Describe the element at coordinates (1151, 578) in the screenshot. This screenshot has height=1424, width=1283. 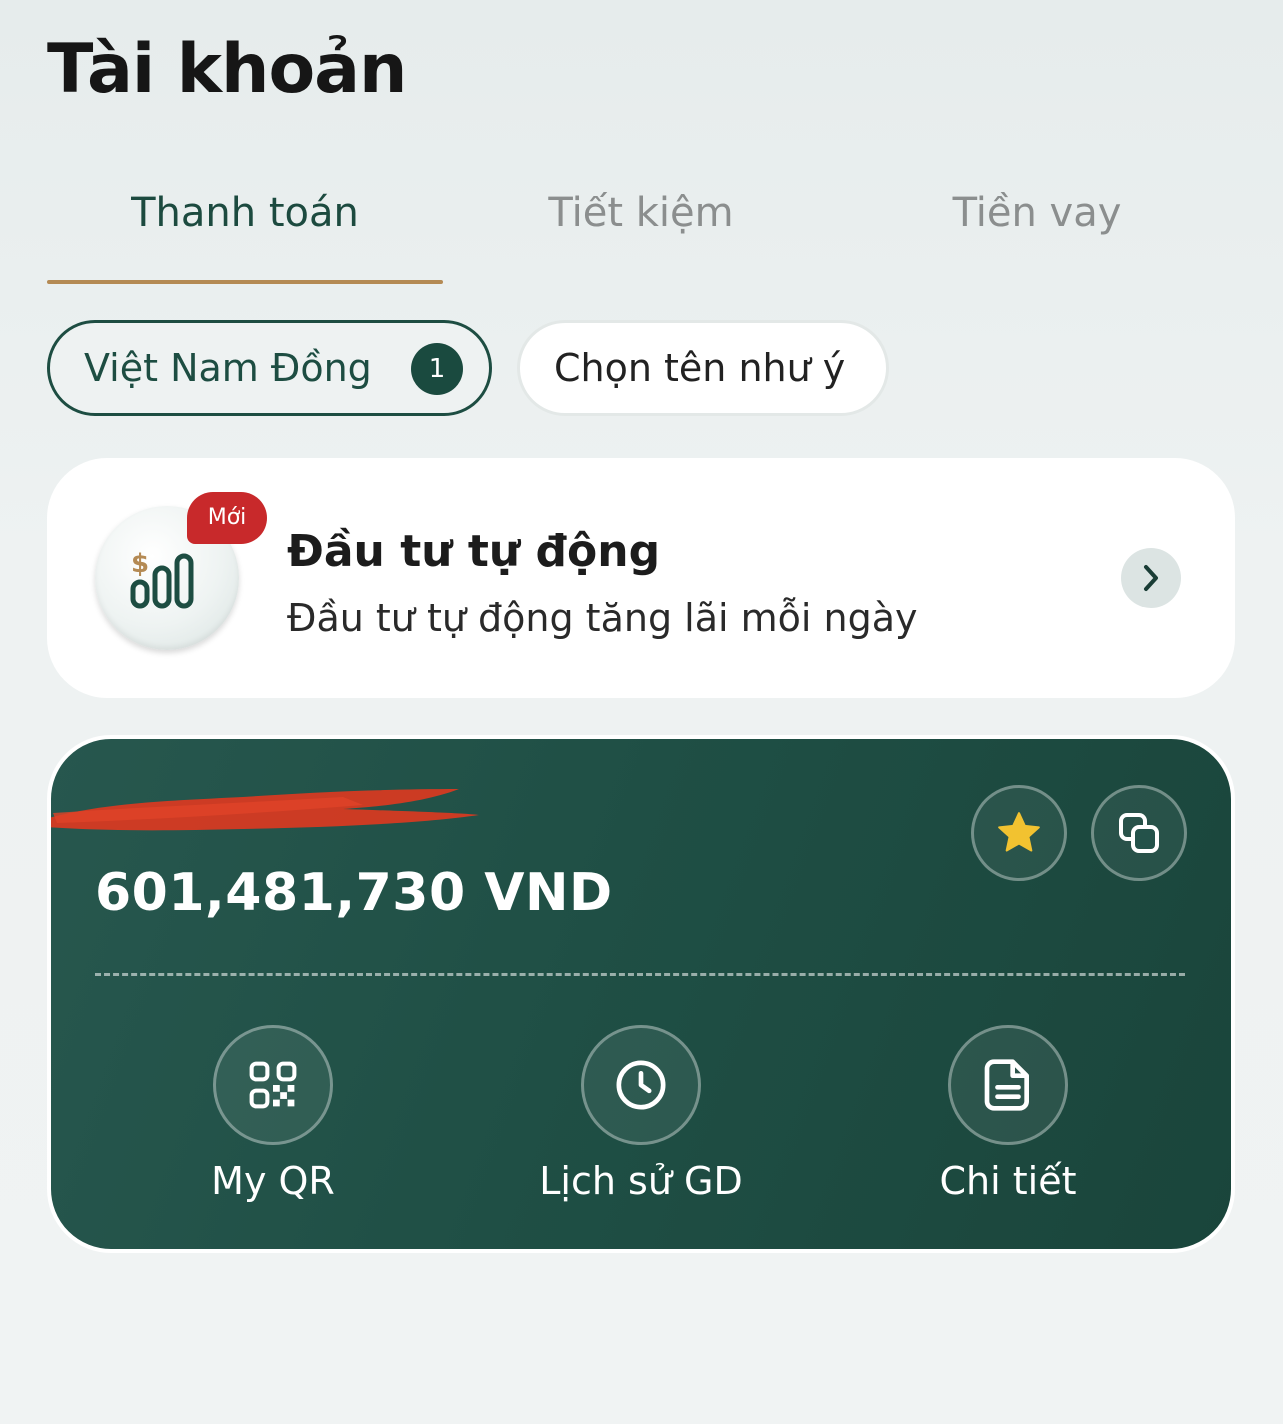
I see `chevron-right-icon` at that location.